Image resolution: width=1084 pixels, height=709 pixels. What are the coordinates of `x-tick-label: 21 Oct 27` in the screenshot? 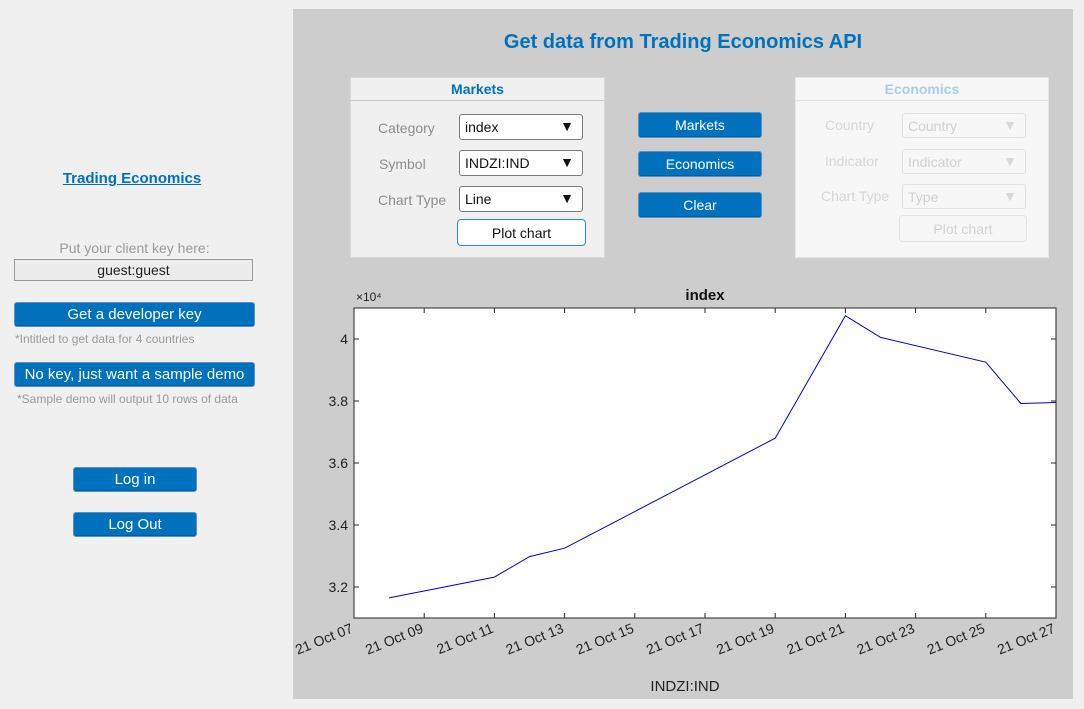 It's located at (1026, 639).